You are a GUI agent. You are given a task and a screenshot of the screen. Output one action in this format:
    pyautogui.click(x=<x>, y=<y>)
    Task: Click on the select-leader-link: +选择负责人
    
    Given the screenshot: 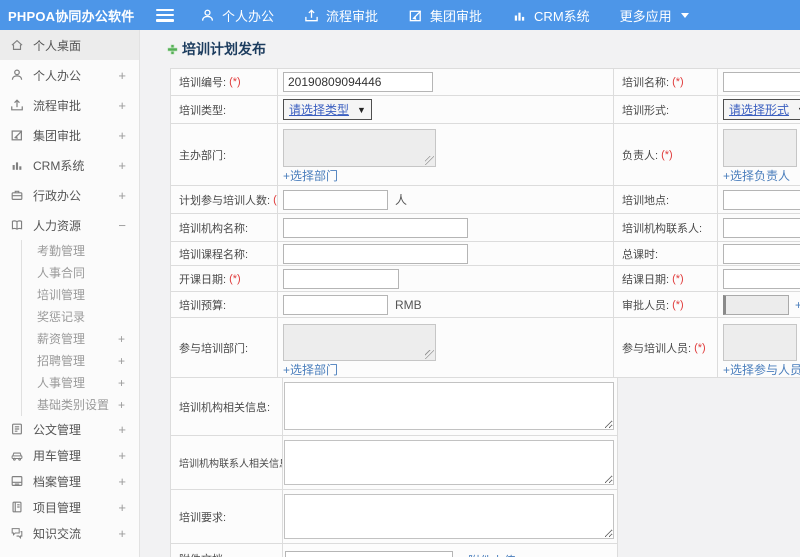 What is the action you would take?
    pyautogui.click(x=756, y=175)
    